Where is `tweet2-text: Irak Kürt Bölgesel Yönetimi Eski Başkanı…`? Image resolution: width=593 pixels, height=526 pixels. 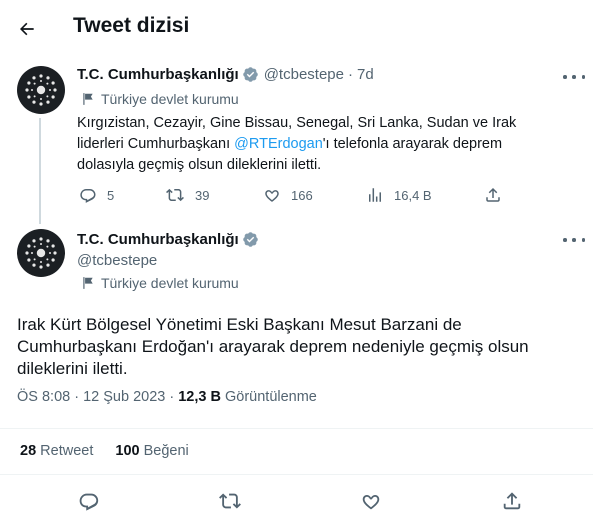 tweet2-text: Irak Kürt Bölgesel Yönetimi Eski Başkanı… is located at coordinates (273, 346).